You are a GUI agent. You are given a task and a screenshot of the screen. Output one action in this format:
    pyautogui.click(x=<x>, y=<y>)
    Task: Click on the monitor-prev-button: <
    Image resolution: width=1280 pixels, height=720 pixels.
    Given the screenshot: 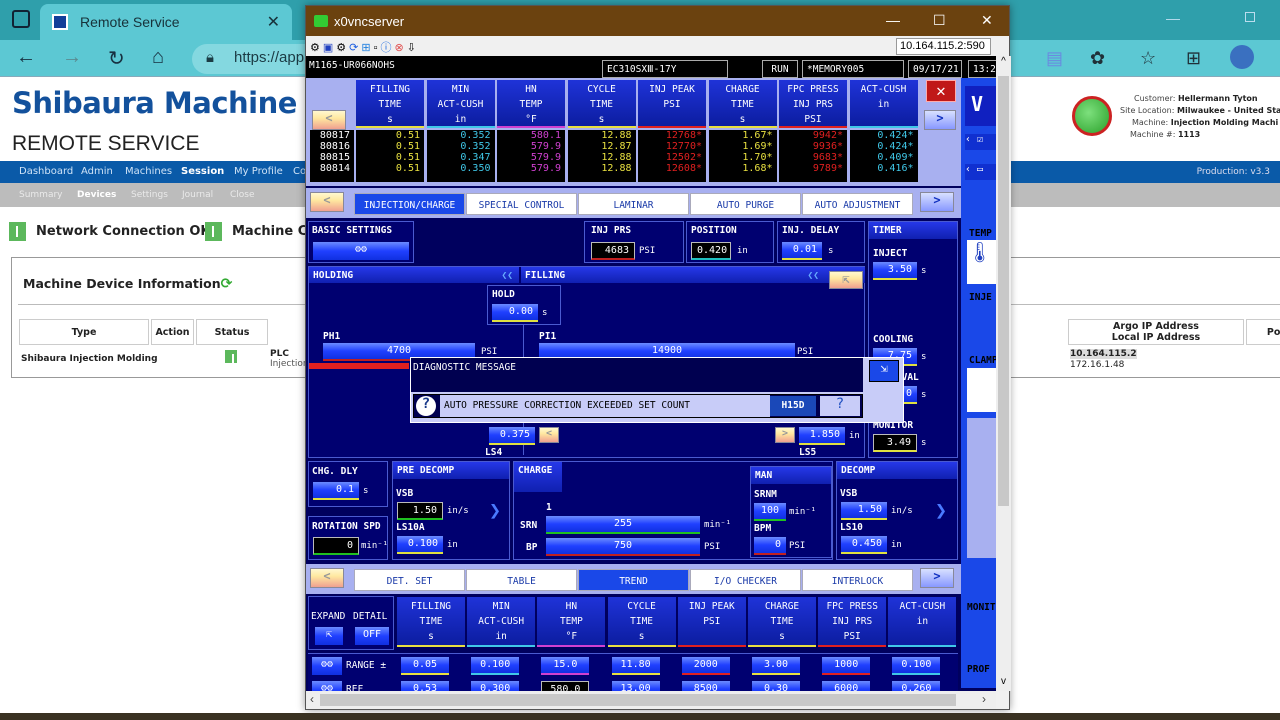 What is the action you would take?
    pyautogui.click(x=329, y=120)
    